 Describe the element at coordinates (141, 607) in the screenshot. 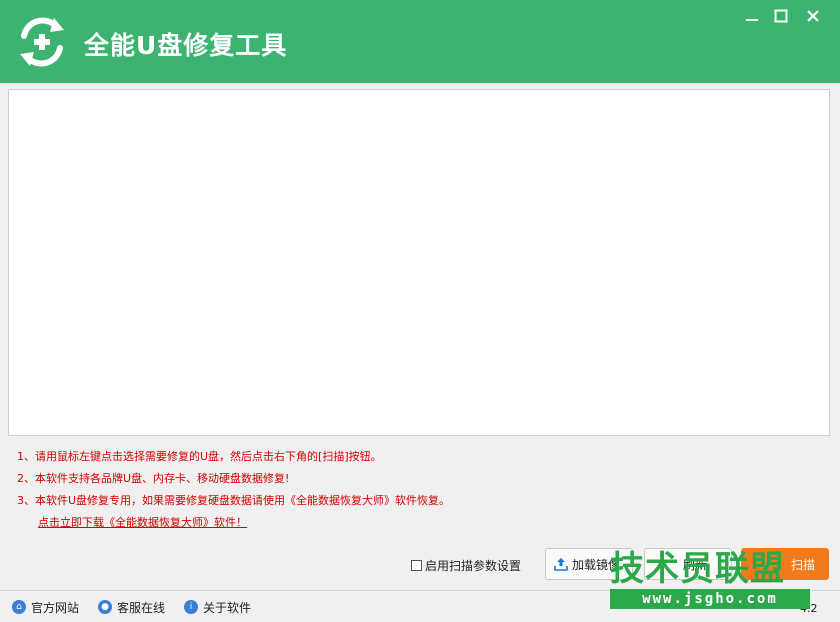

I see `customer-service-label: 客服在线` at that location.